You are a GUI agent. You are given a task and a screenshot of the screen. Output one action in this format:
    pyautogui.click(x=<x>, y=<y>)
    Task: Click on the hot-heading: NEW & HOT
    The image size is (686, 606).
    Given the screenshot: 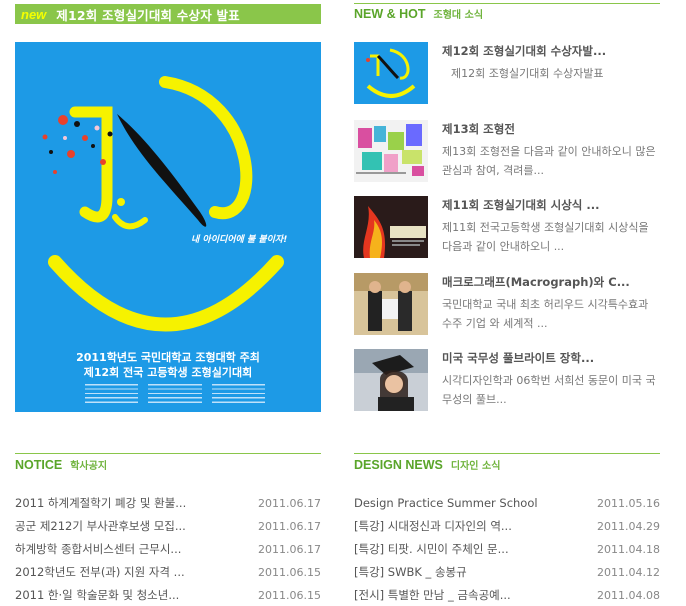 What is the action you would take?
    pyautogui.click(x=390, y=14)
    